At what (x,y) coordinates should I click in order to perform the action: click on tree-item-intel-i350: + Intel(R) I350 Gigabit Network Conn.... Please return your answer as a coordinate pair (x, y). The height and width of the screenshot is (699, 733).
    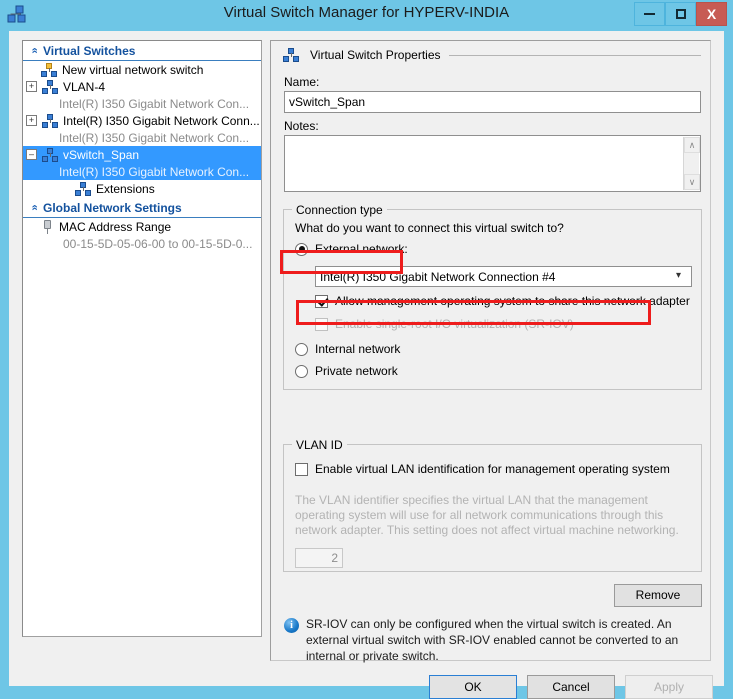
    Looking at the image, I should click on (142, 120).